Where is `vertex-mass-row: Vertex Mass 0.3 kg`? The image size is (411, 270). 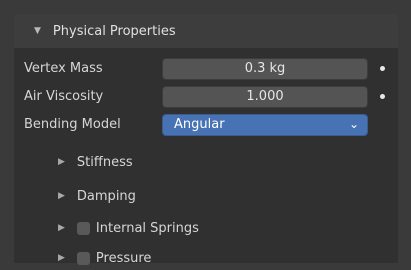
vertex-mass-row: Vertex Mass 0.3 kg is located at coordinates (206, 69).